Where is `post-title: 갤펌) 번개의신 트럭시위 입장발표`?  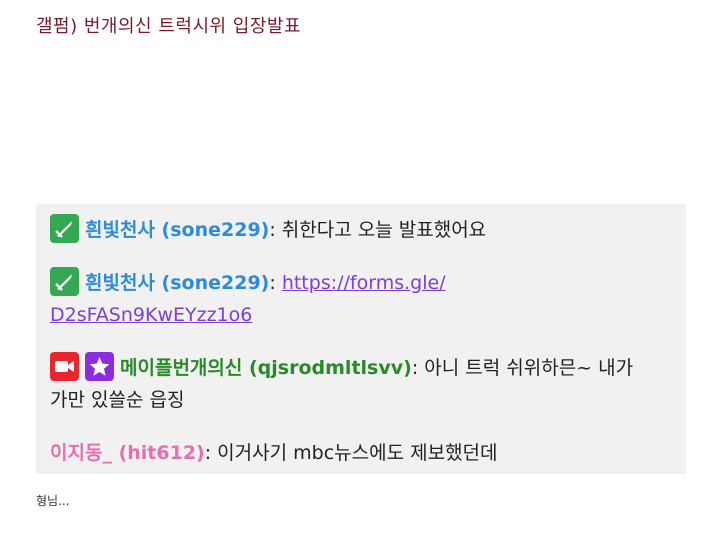
post-title: 갤펌) 번개의신 트럭시위 입장발표 is located at coordinates (169, 26).